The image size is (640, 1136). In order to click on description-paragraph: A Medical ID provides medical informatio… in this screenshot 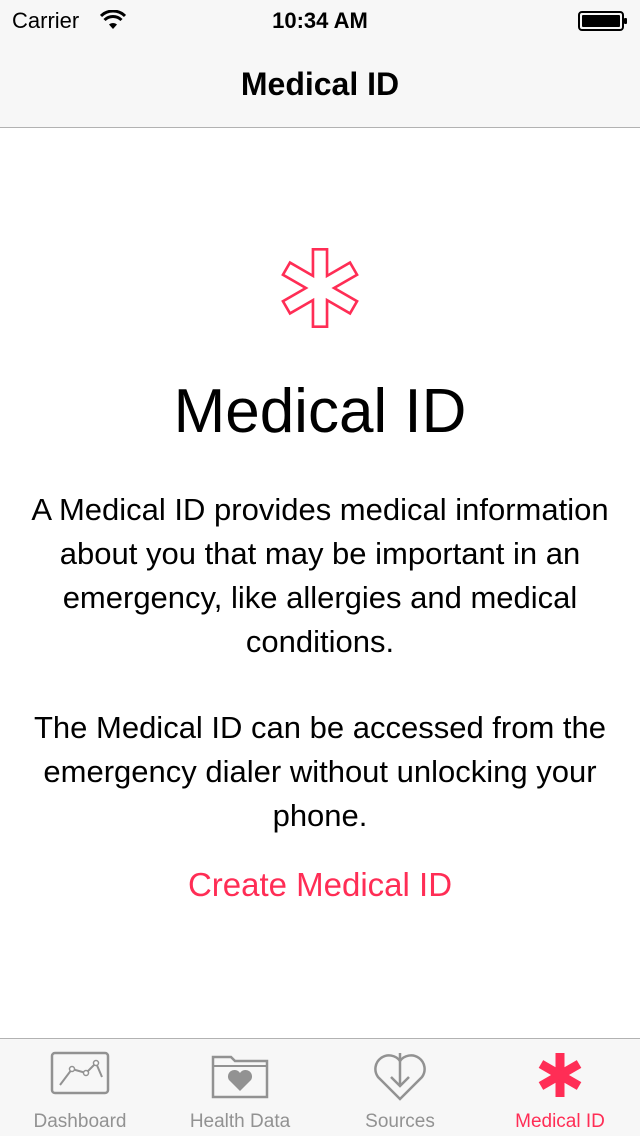, I will do `click(320, 575)`.